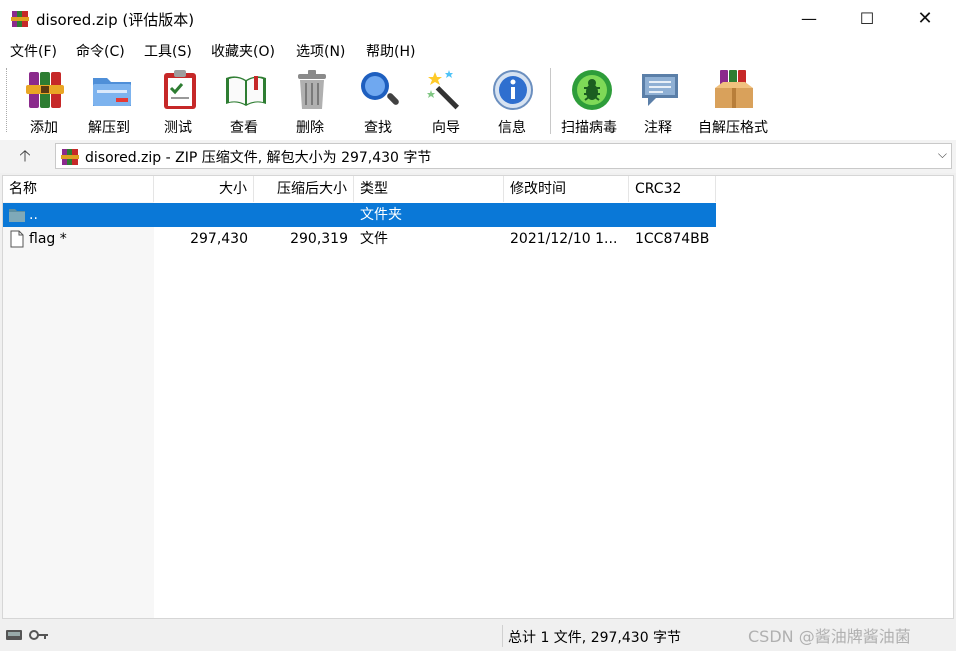 The image size is (956, 651). I want to click on toolbar-separator, so click(550, 101).